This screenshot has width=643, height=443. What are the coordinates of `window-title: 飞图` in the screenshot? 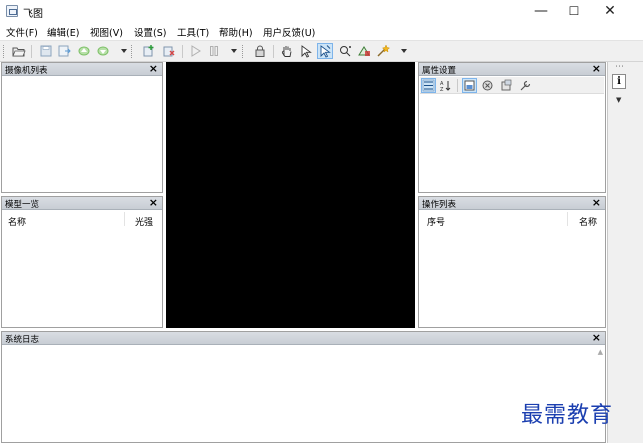 It's located at (33, 14).